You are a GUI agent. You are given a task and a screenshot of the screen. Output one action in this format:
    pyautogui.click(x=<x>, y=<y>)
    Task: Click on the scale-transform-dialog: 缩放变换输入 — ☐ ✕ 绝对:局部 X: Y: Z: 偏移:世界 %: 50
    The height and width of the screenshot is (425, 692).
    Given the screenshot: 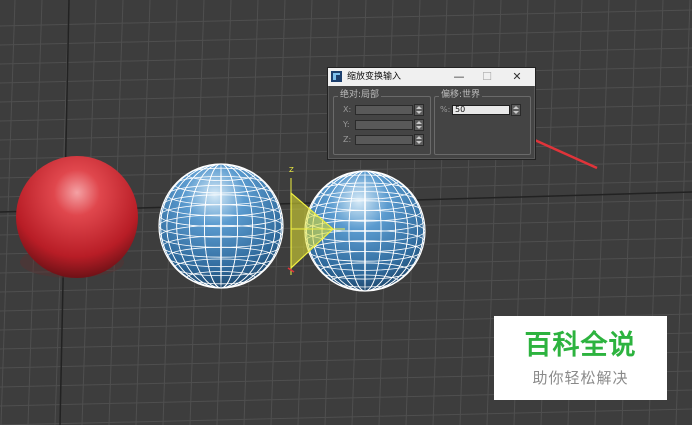 What is the action you would take?
    pyautogui.click(x=431, y=113)
    